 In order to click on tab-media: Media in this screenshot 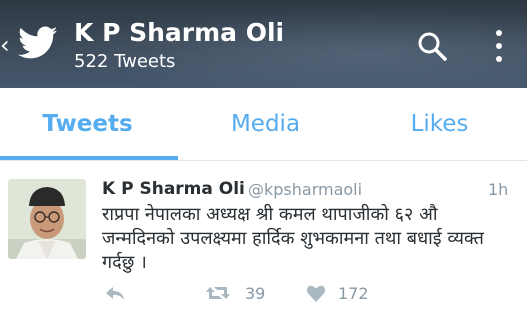, I will do `click(265, 124)`.